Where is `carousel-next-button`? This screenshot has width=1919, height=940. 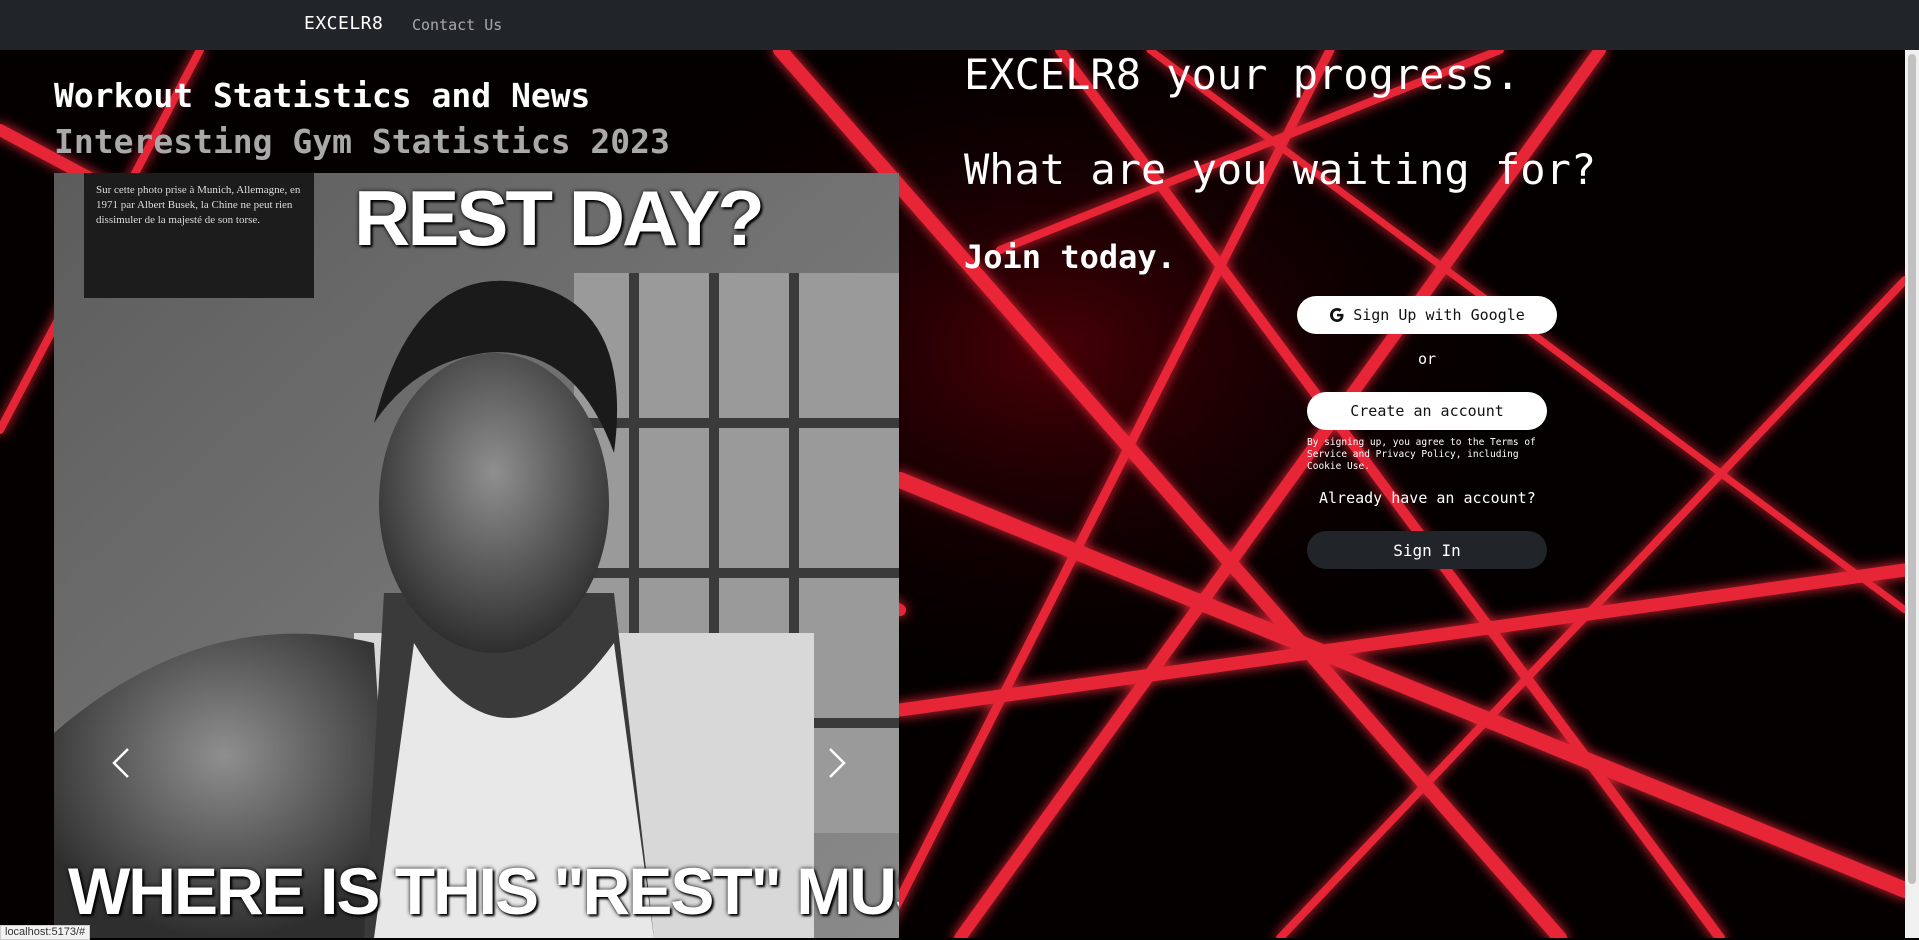 carousel-next-button is located at coordinates (836, 763).